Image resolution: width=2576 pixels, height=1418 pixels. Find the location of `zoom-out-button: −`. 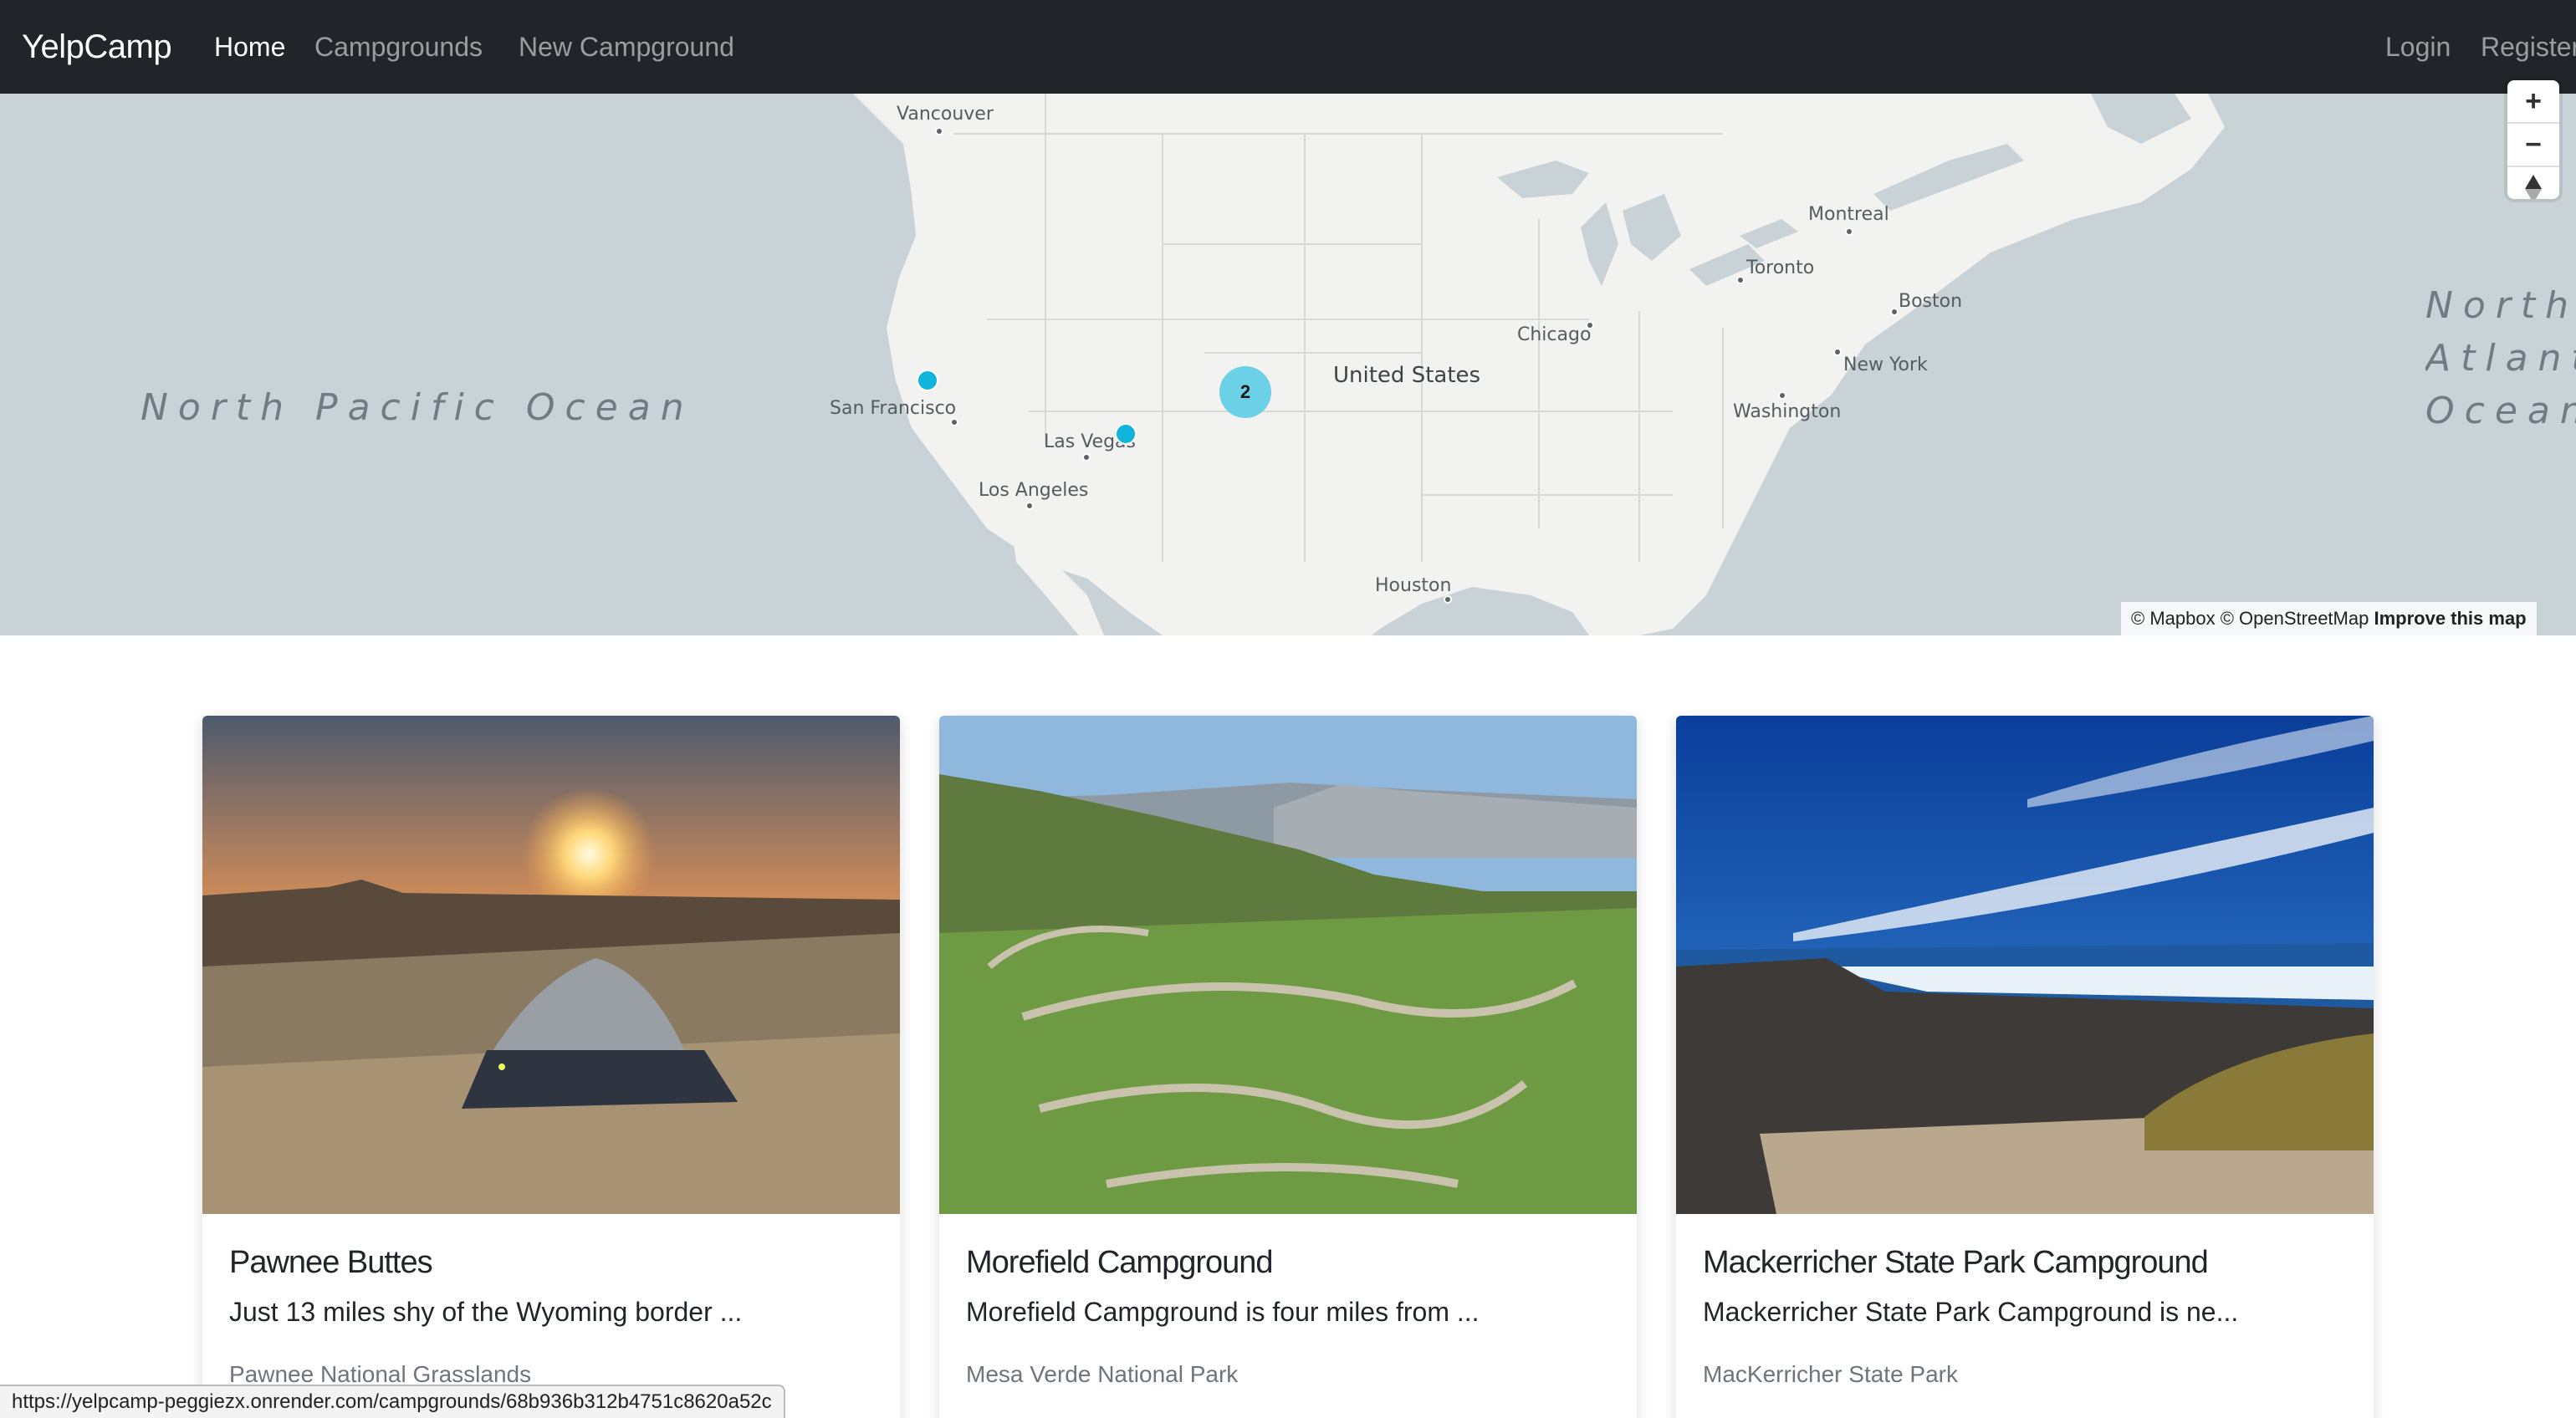

zoom-out-button: − is located at coordinates (2533, 145).